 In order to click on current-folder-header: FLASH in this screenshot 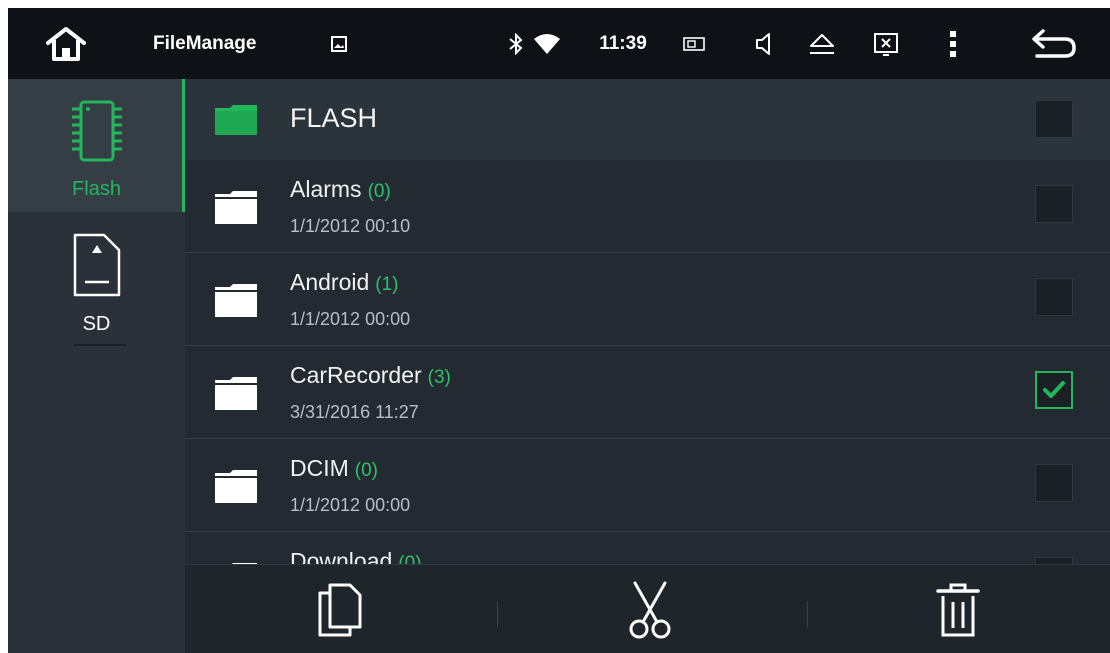, I will do `click(647, 119)`.